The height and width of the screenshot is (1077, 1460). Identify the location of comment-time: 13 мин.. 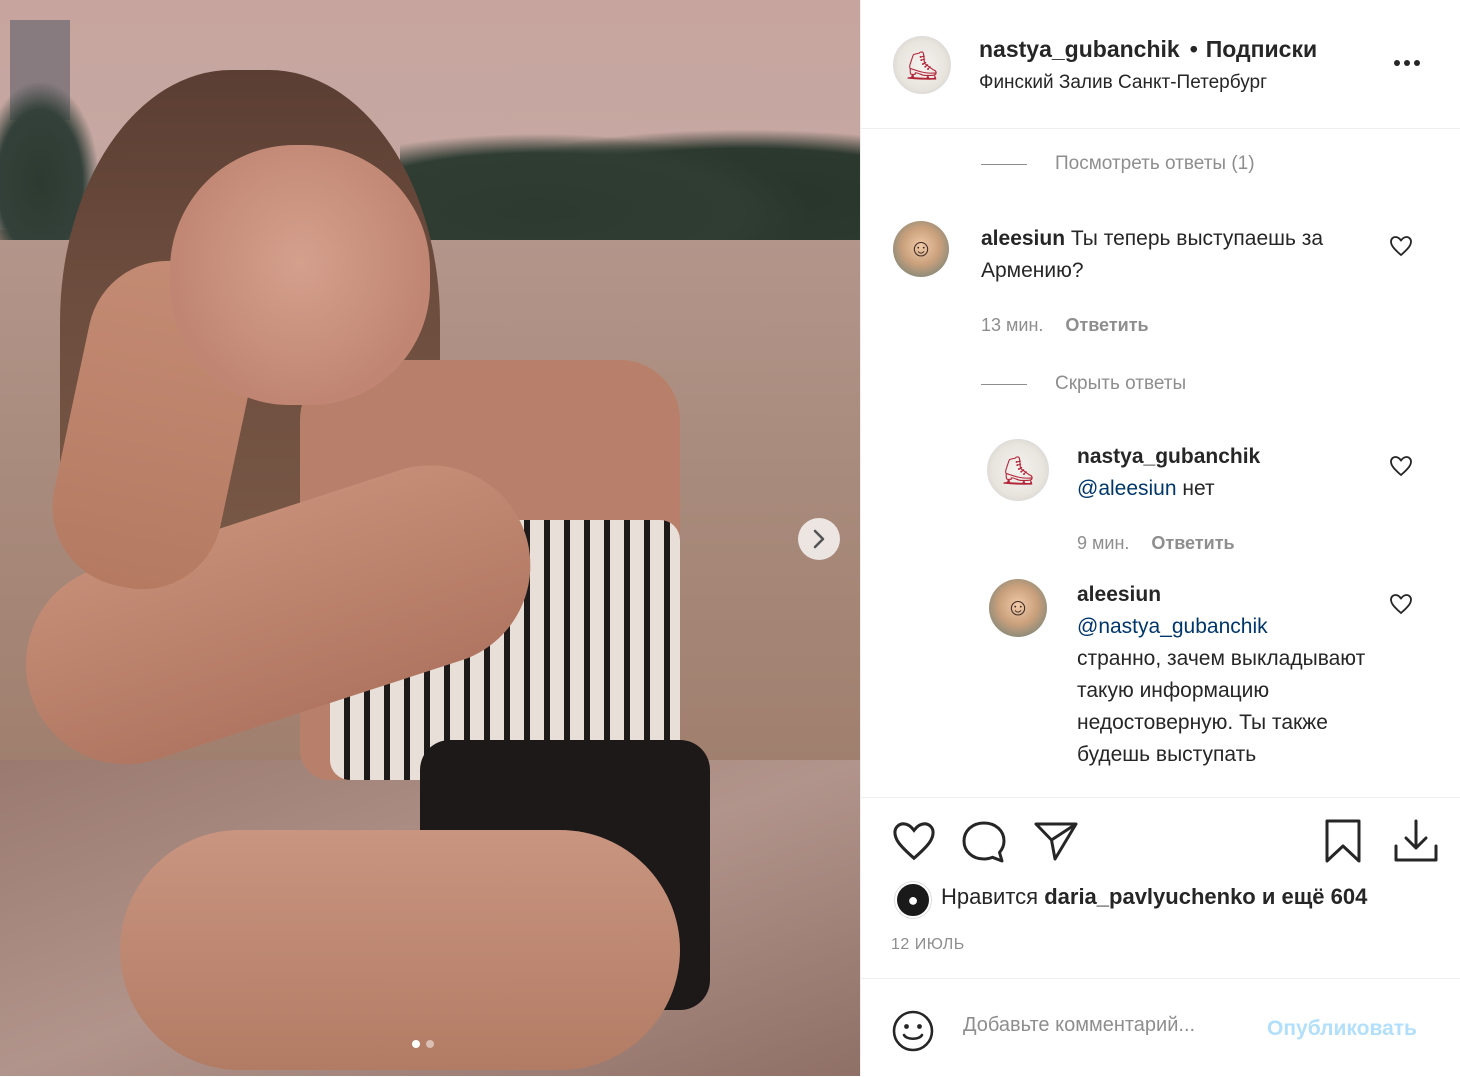
(1012, 325).